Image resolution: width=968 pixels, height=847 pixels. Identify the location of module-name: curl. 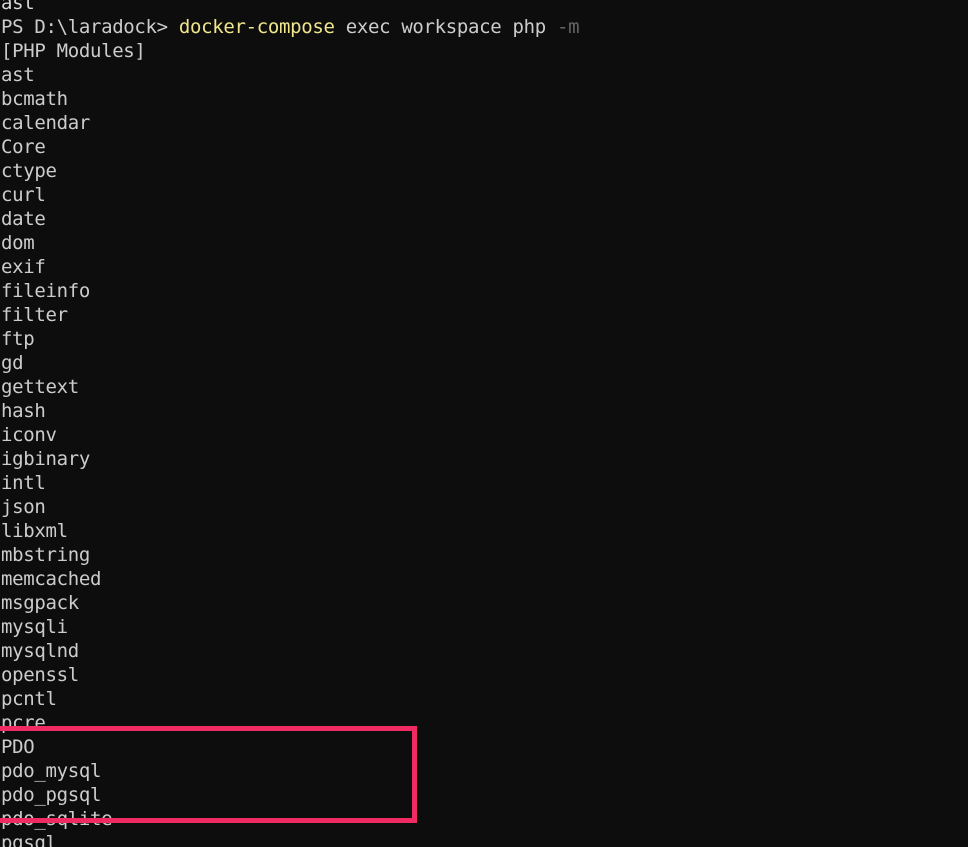
(23, 195).